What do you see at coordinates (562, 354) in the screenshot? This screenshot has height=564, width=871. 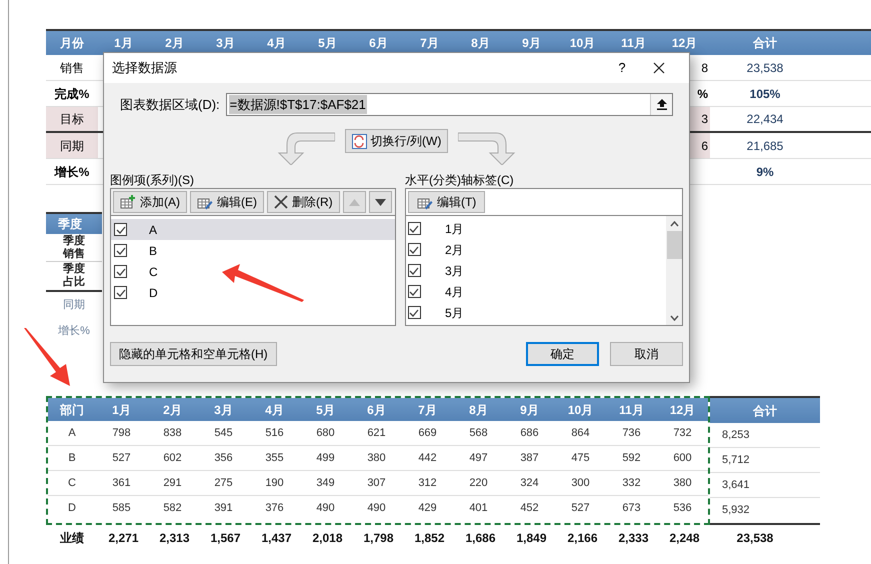 I see `ok-button: 确定` at bounding box center [562, 354].